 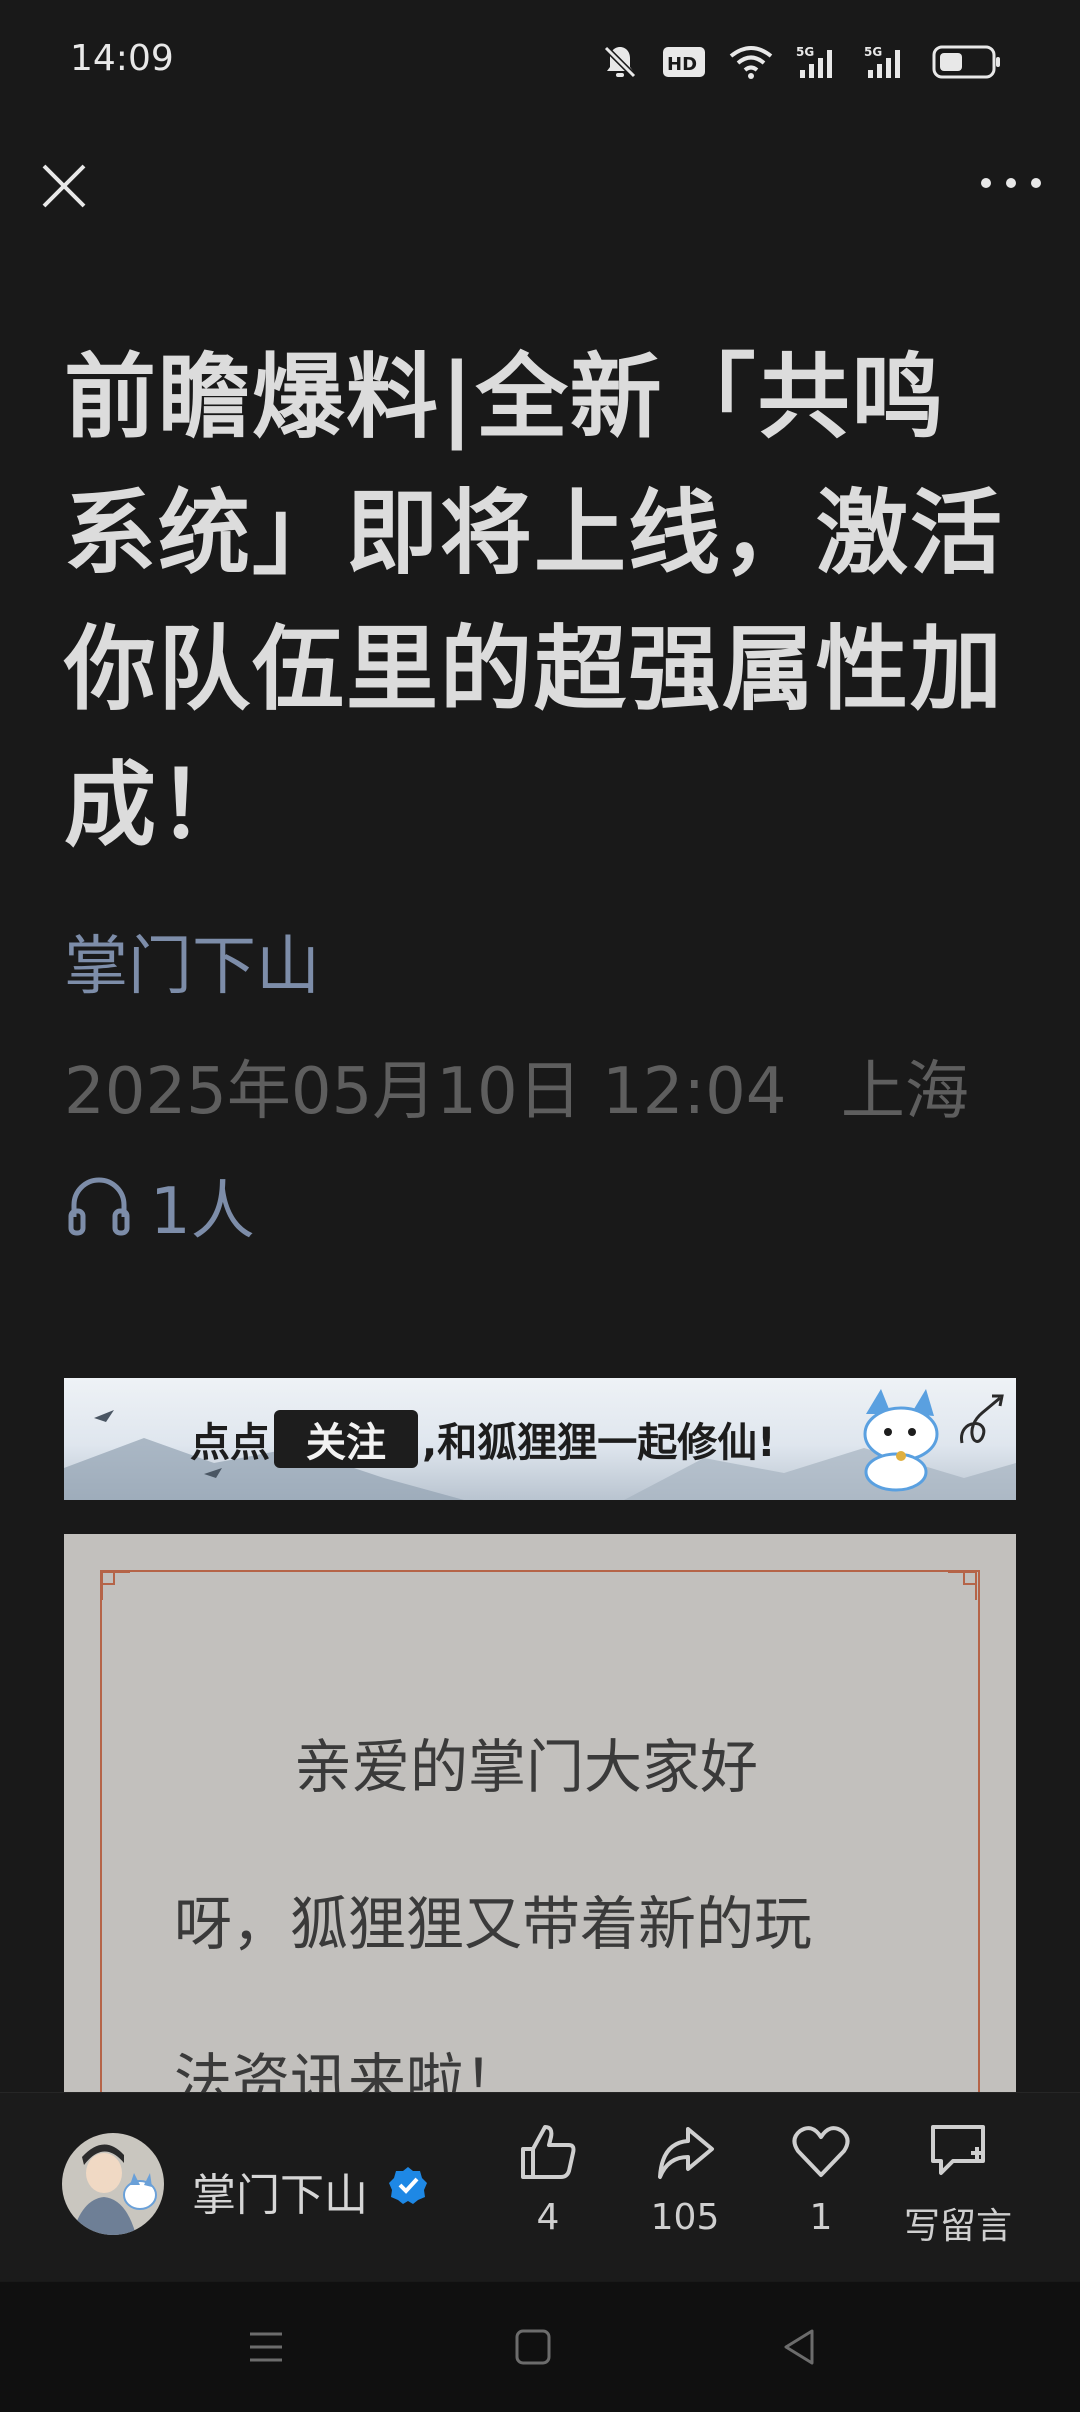 I want to click on more-options-button, so click(x=1011, y=183).